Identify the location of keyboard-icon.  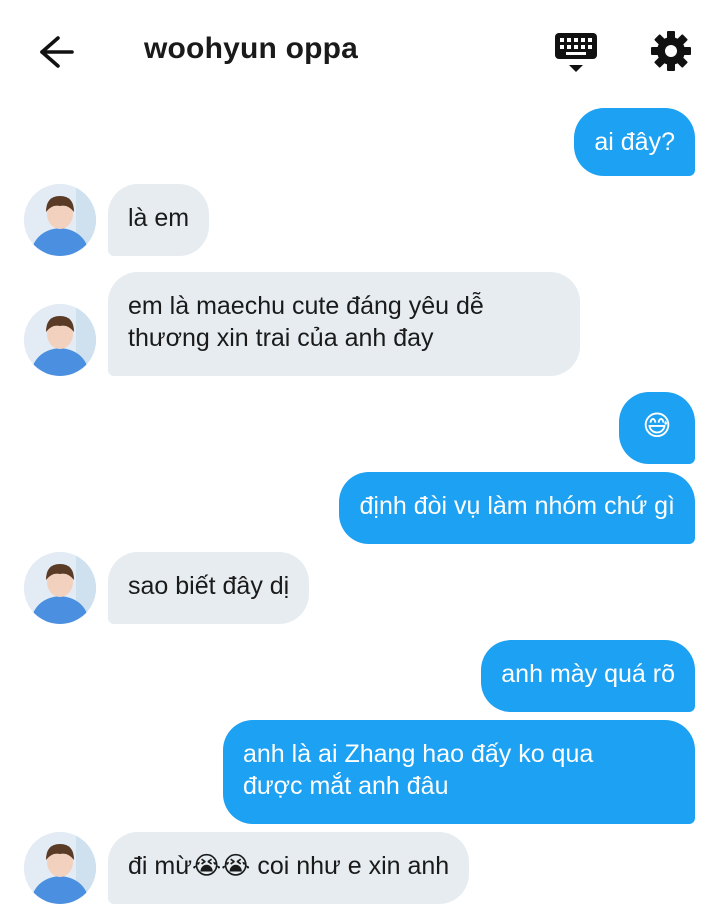
(576, 52).